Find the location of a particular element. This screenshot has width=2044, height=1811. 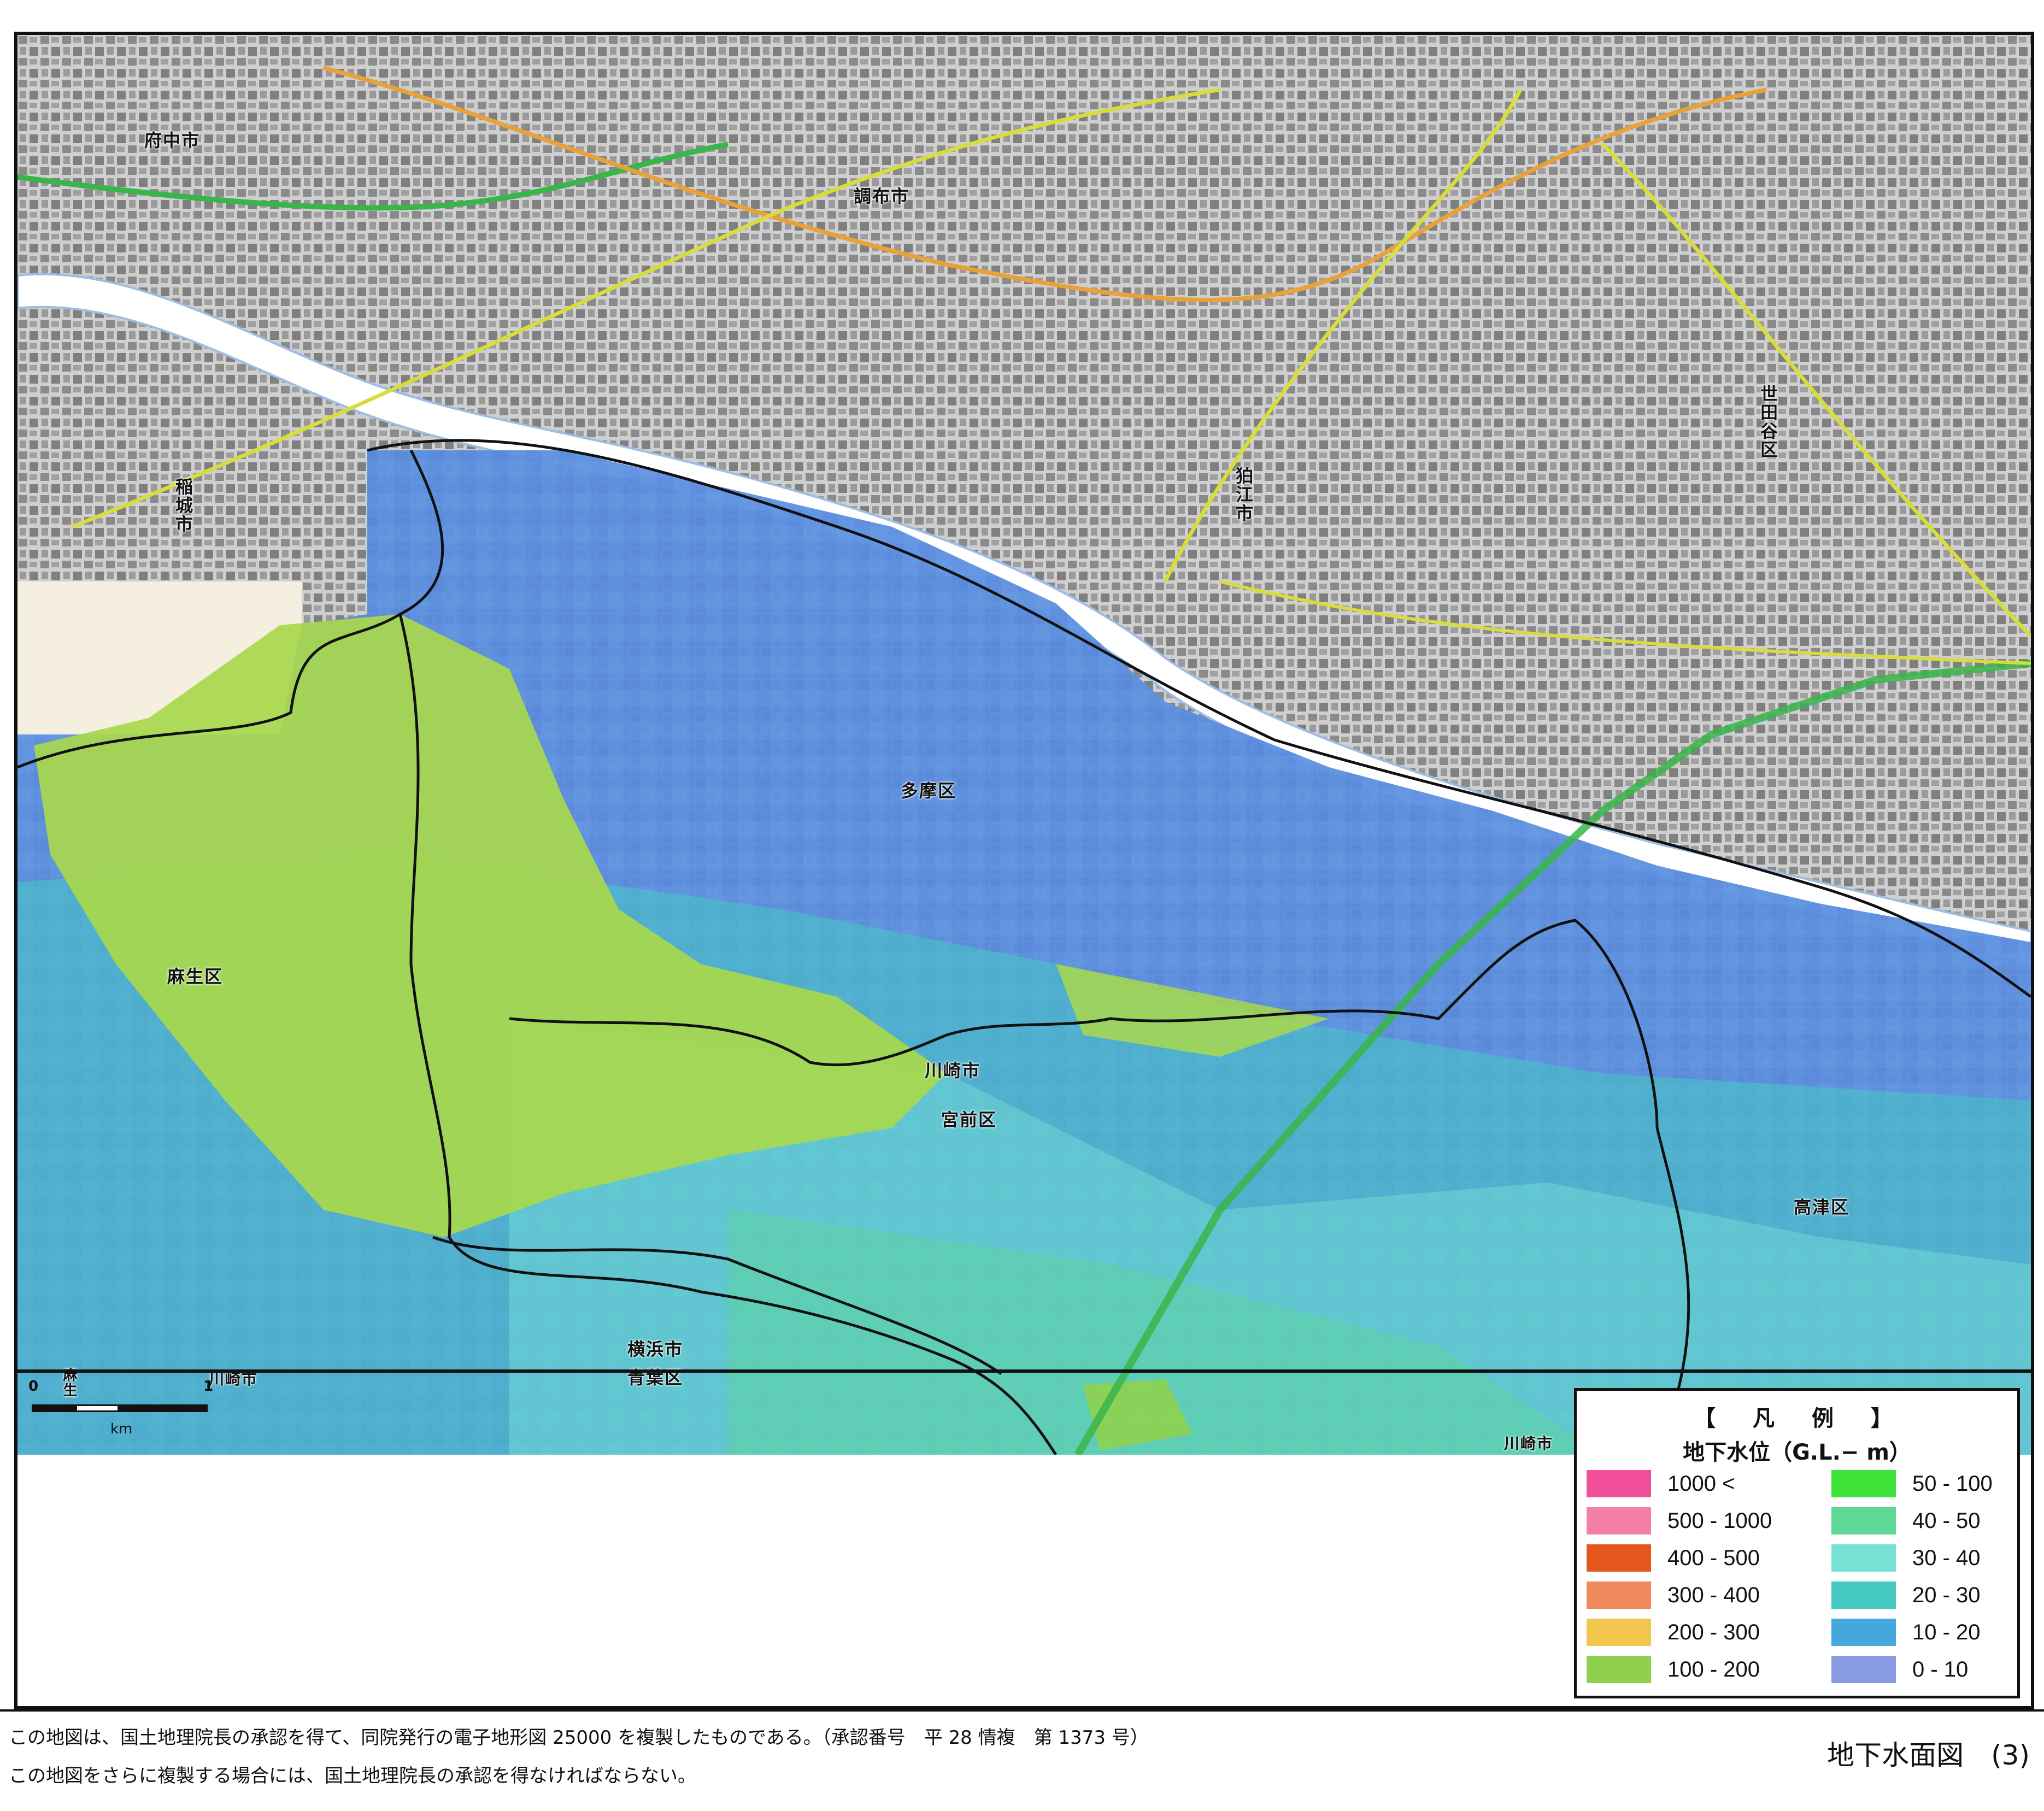

legend-item: 10 - 20 is located at coordinates (1906, 1632).